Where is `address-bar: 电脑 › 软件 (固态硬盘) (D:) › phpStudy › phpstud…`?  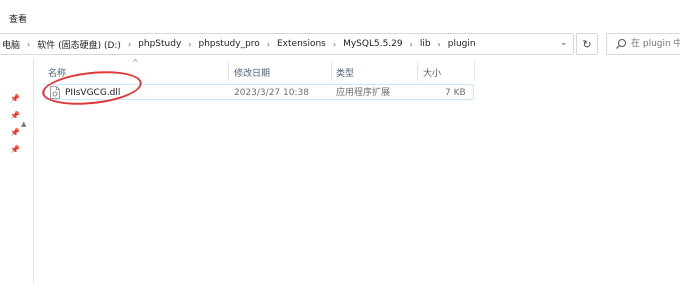
address-bar: 电脑 › 软件 (固态硬盘) (D:) › phpStudy › phpstud… is located at coordinates (287, 44).